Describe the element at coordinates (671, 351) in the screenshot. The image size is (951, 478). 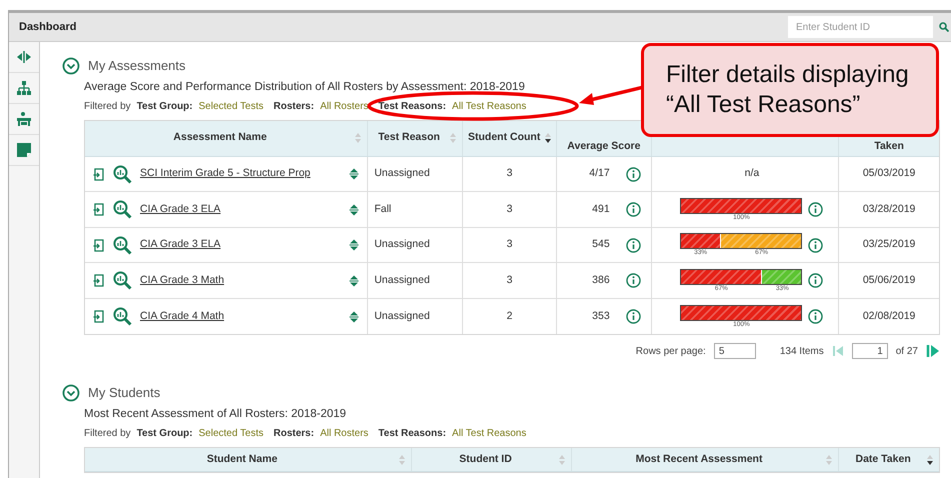
I see `rows-per-page-label: Rows per page:` at that location.